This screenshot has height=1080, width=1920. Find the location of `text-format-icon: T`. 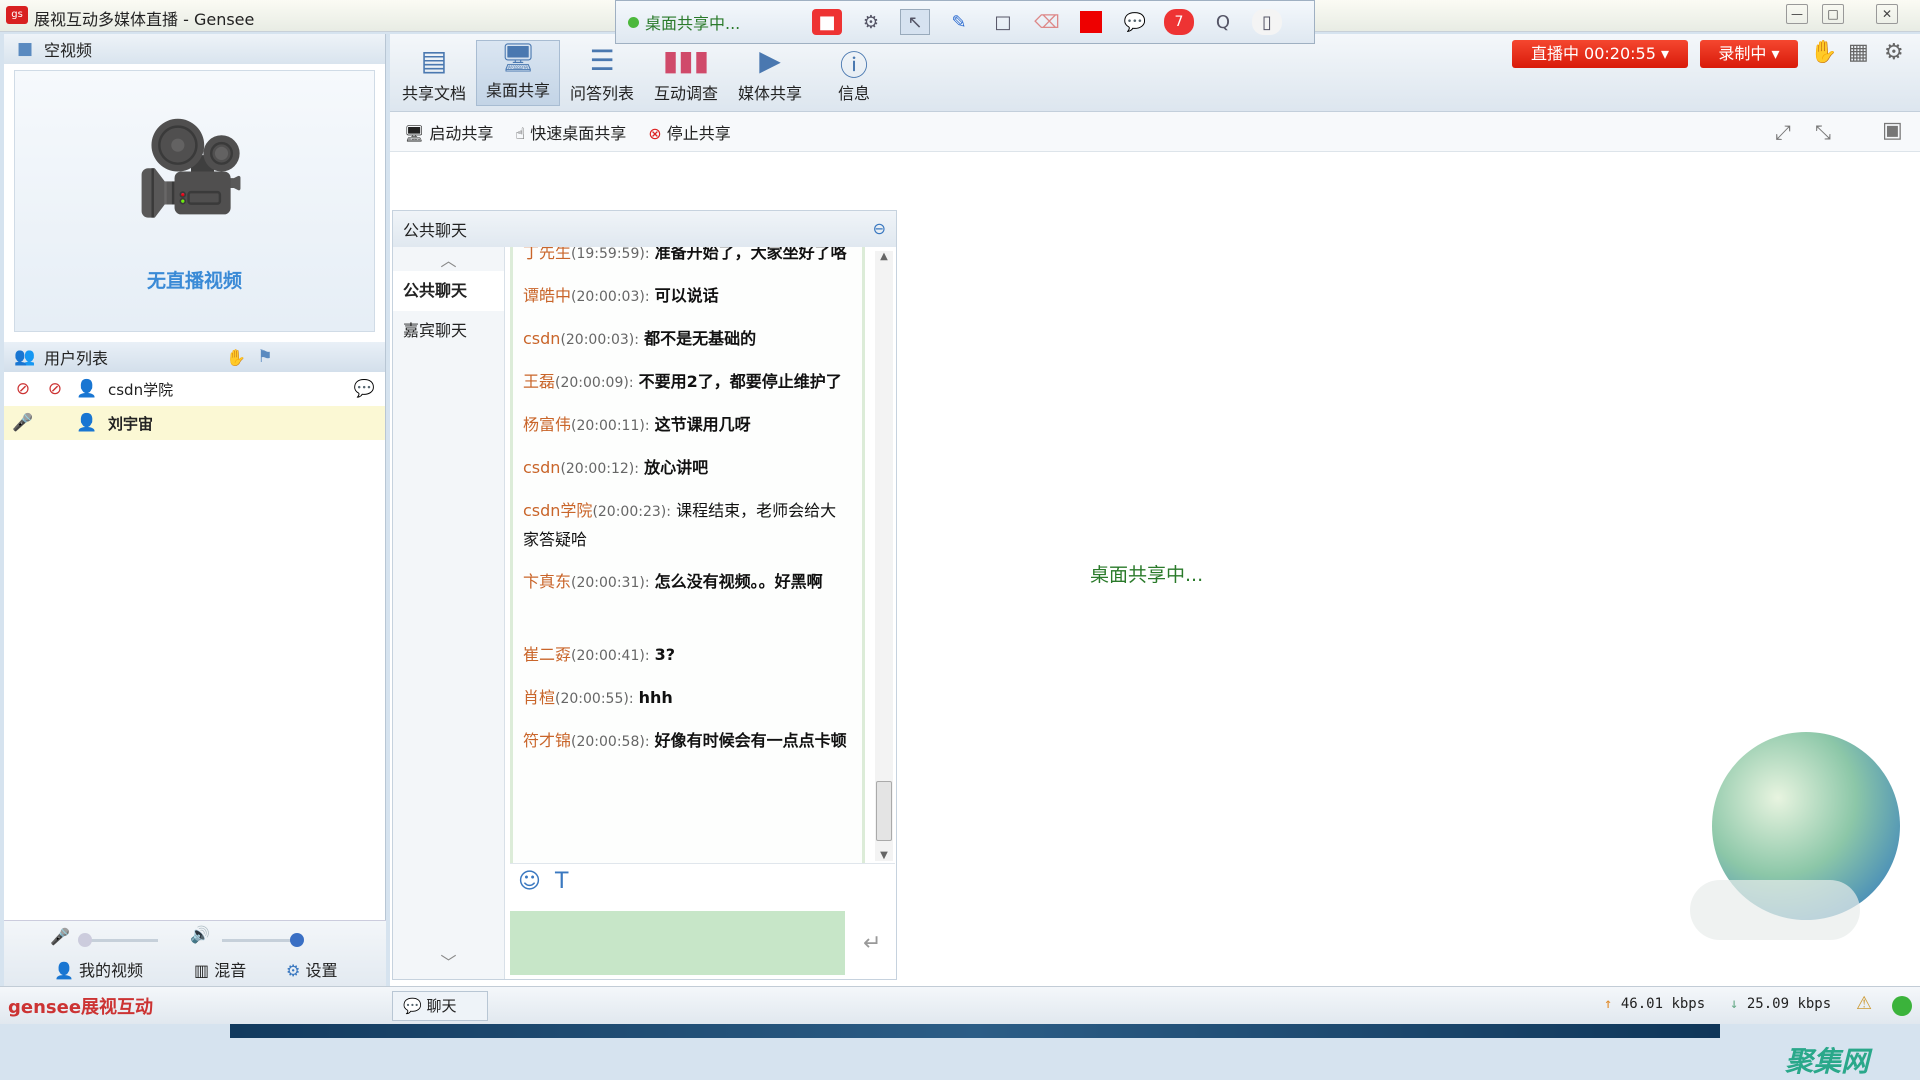

text-format-icon: T is located at coordinates (561, 881).